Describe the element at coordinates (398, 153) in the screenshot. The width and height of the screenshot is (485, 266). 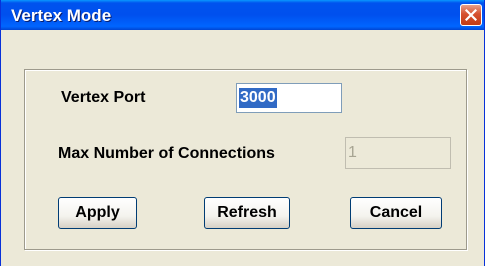
I see `max-connections-input: 1` at that location.